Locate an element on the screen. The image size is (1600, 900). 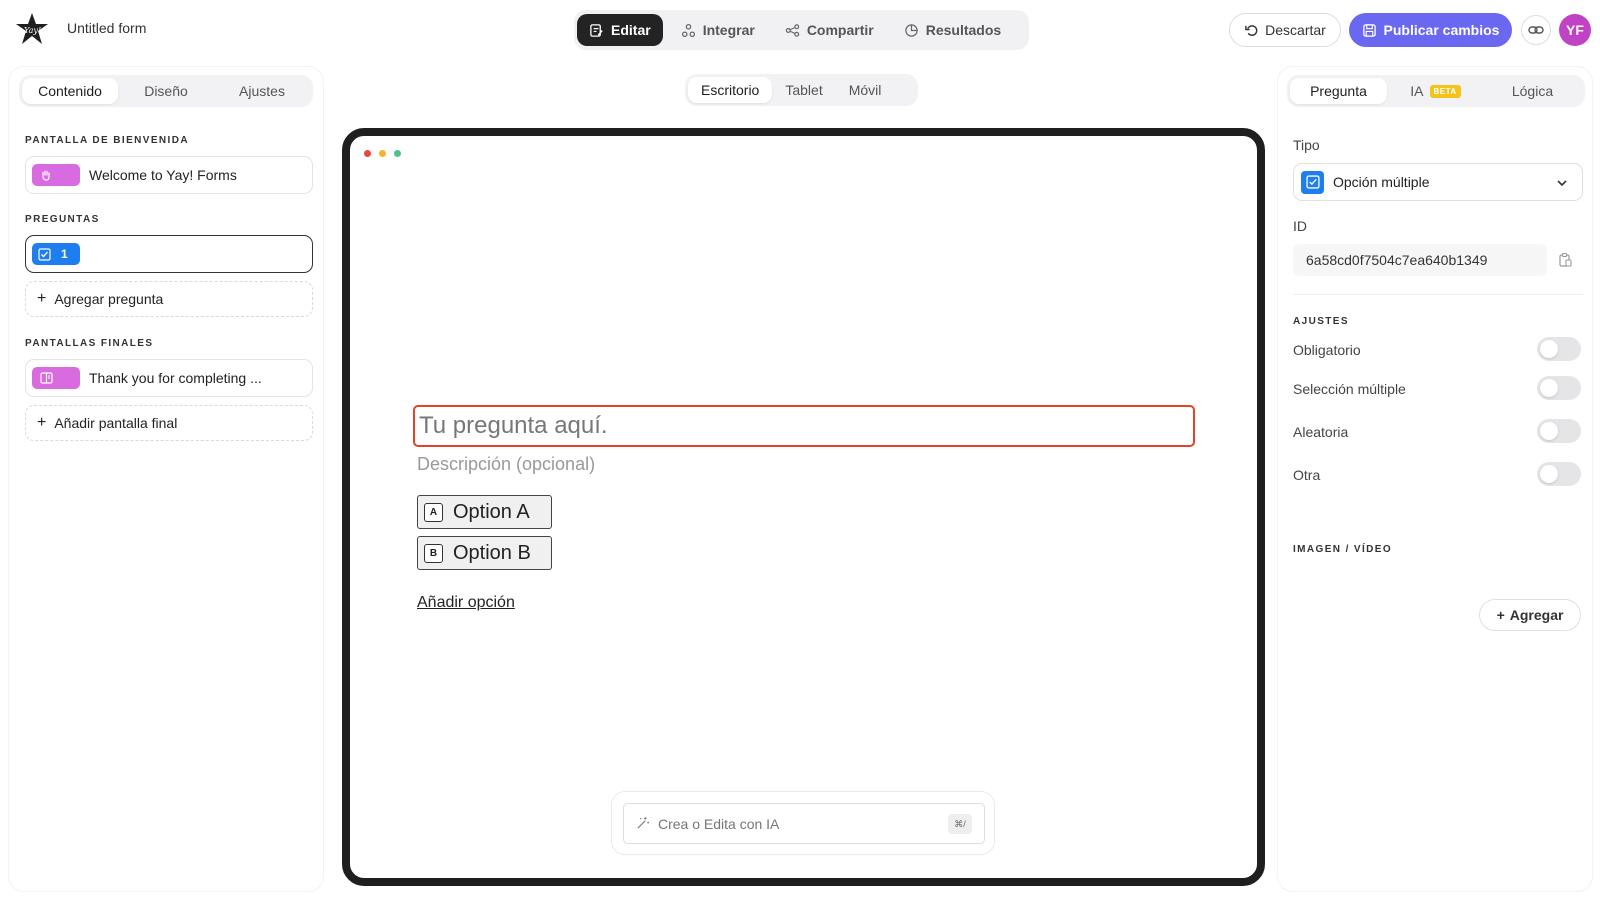
tab-integrar: Integrar is located at coordinates (718, 30).